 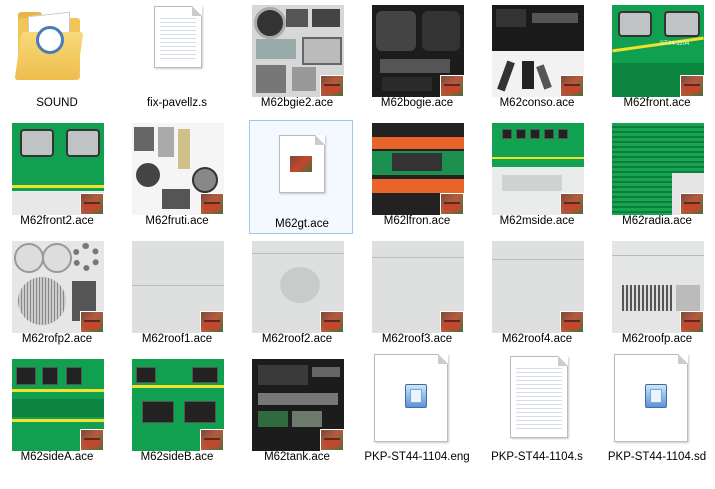 What do you see at coordinates (537, 457) in the screenshot?
I see `file-name: PKP-ST44-1104.s` at bounding box center [537, 457].